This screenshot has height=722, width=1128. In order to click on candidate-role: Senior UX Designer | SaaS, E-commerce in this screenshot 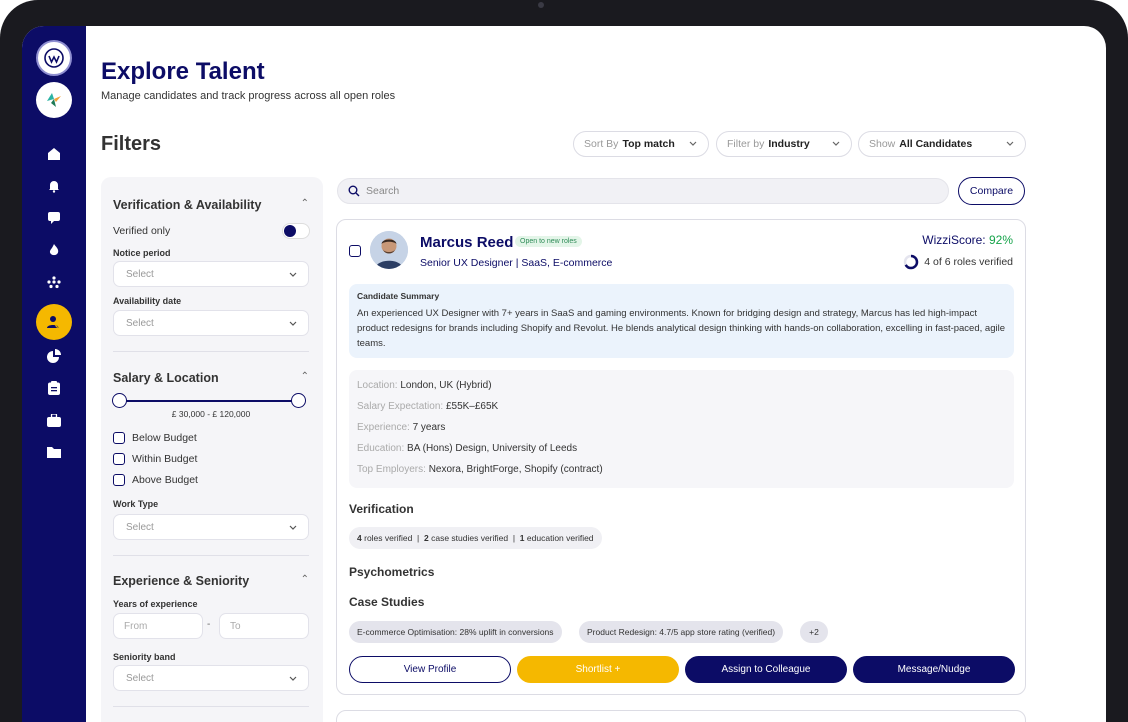, I will do `click(516, 263)`.